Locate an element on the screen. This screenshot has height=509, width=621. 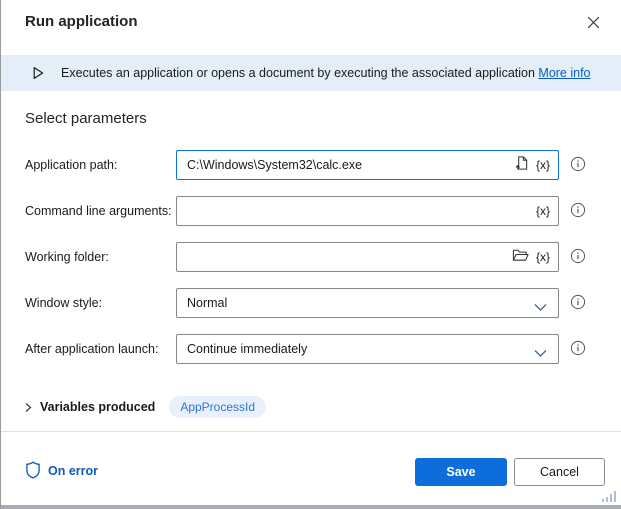
field-row-command-line-arguments: Command line arguments: {x} is located at coordinates (311, 211).